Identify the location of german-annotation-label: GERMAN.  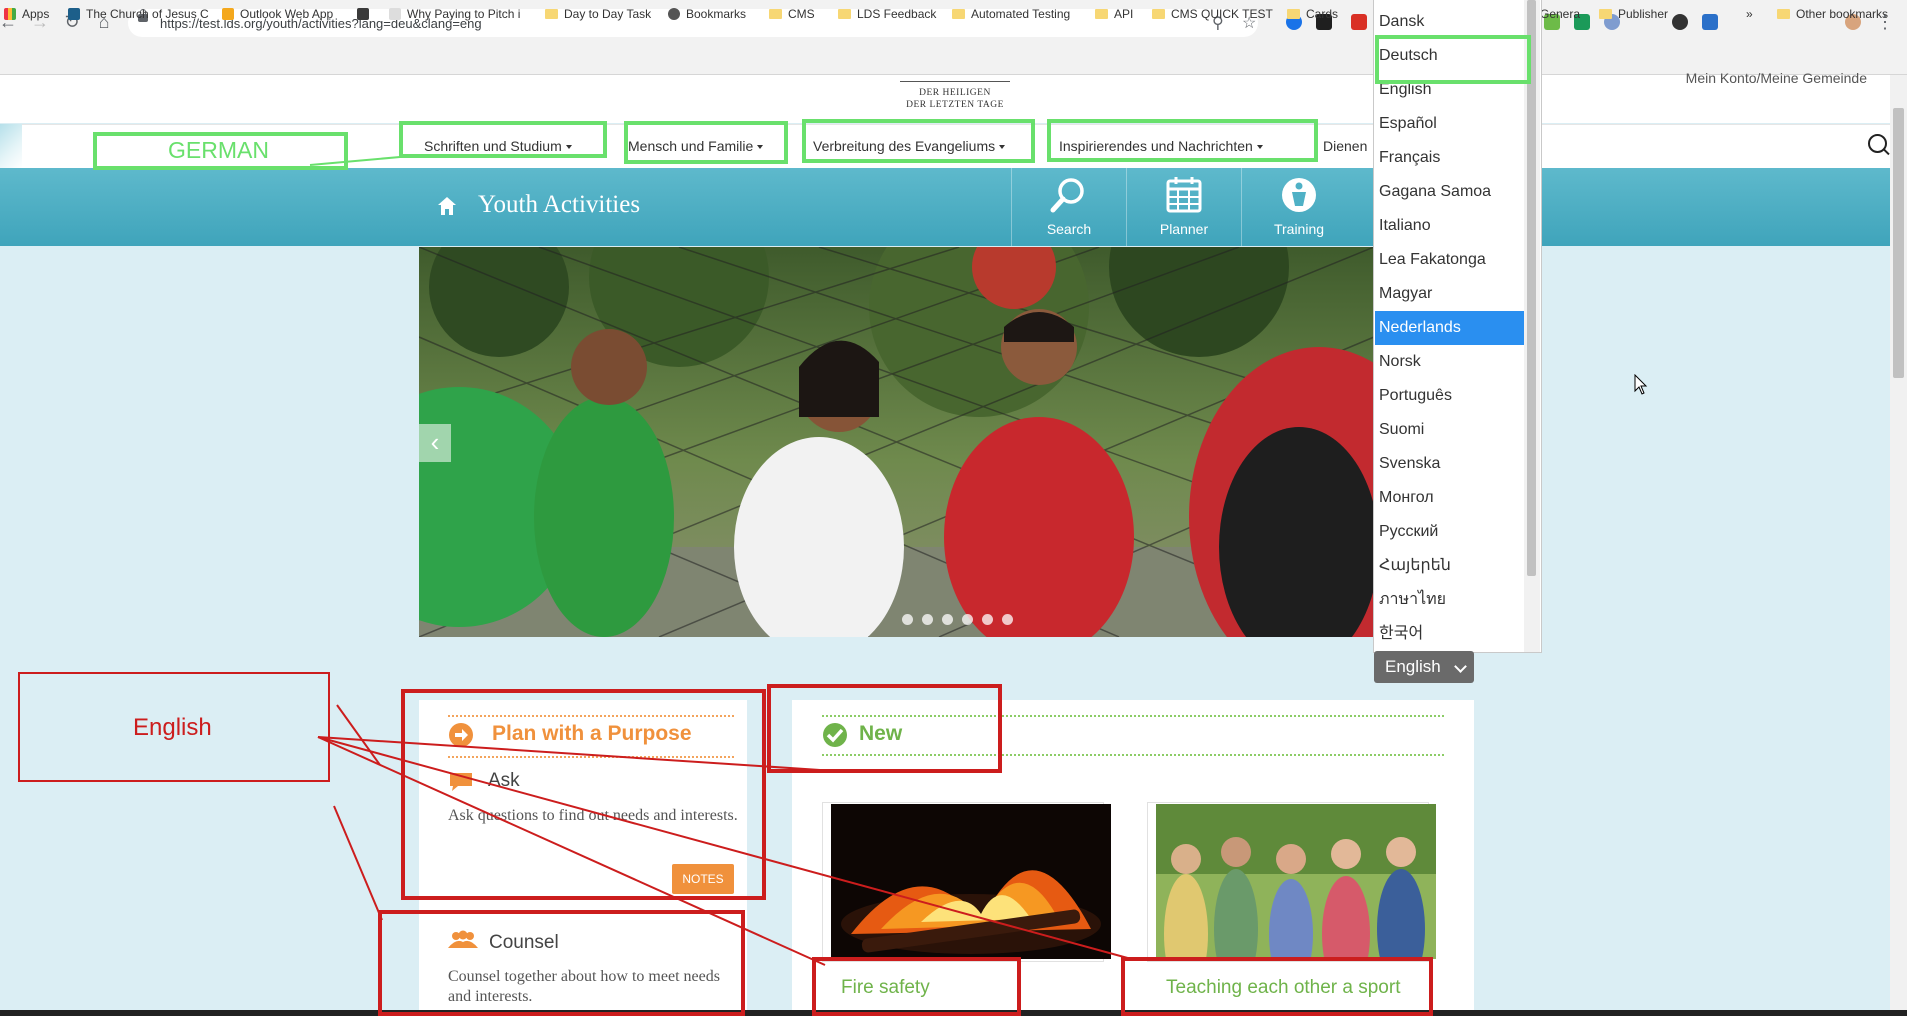
(218, 150).